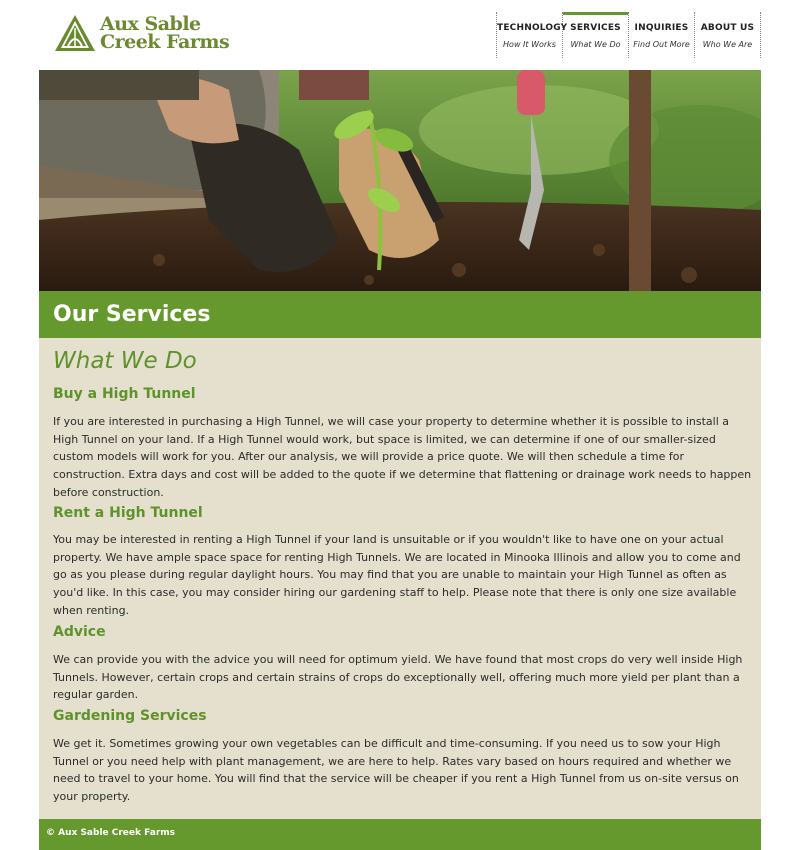 The image size is (800, 850). Describe the element at coordinates (125, 361) in the screenshot. I see `page-subtitle: What We Do` at that location.